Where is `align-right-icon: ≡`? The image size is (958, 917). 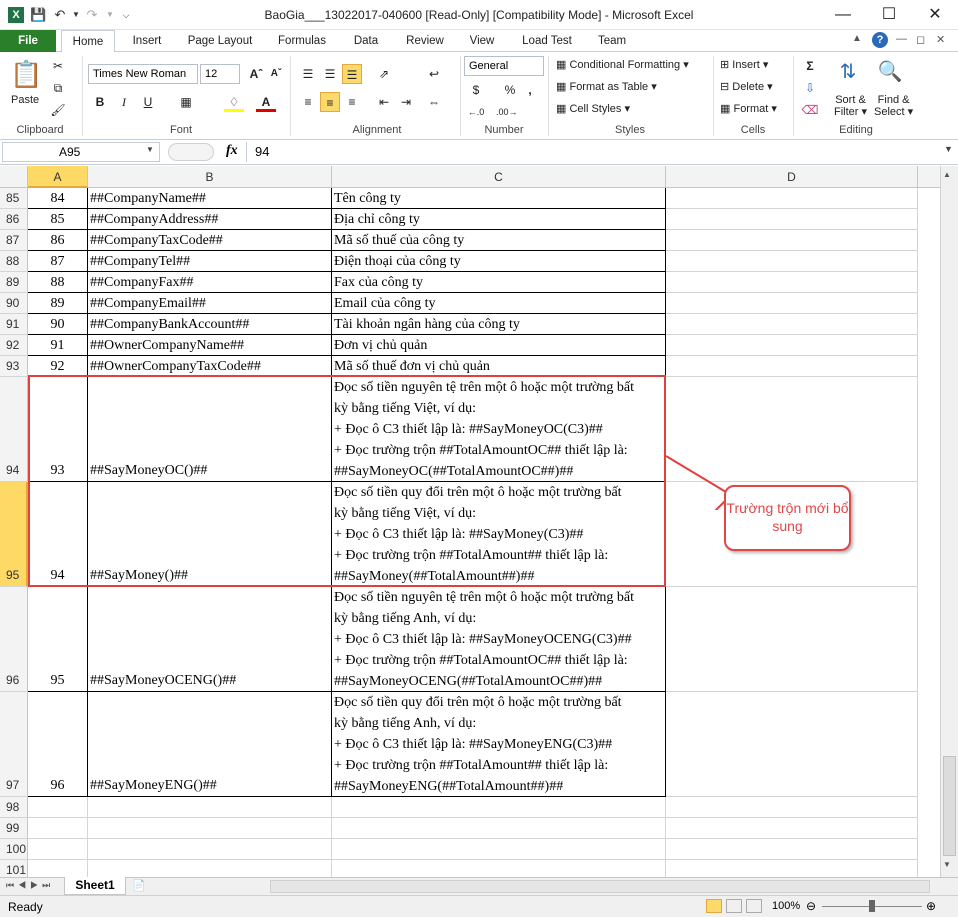 align-right-icon: ≡ is located at coordinates (352, 102).